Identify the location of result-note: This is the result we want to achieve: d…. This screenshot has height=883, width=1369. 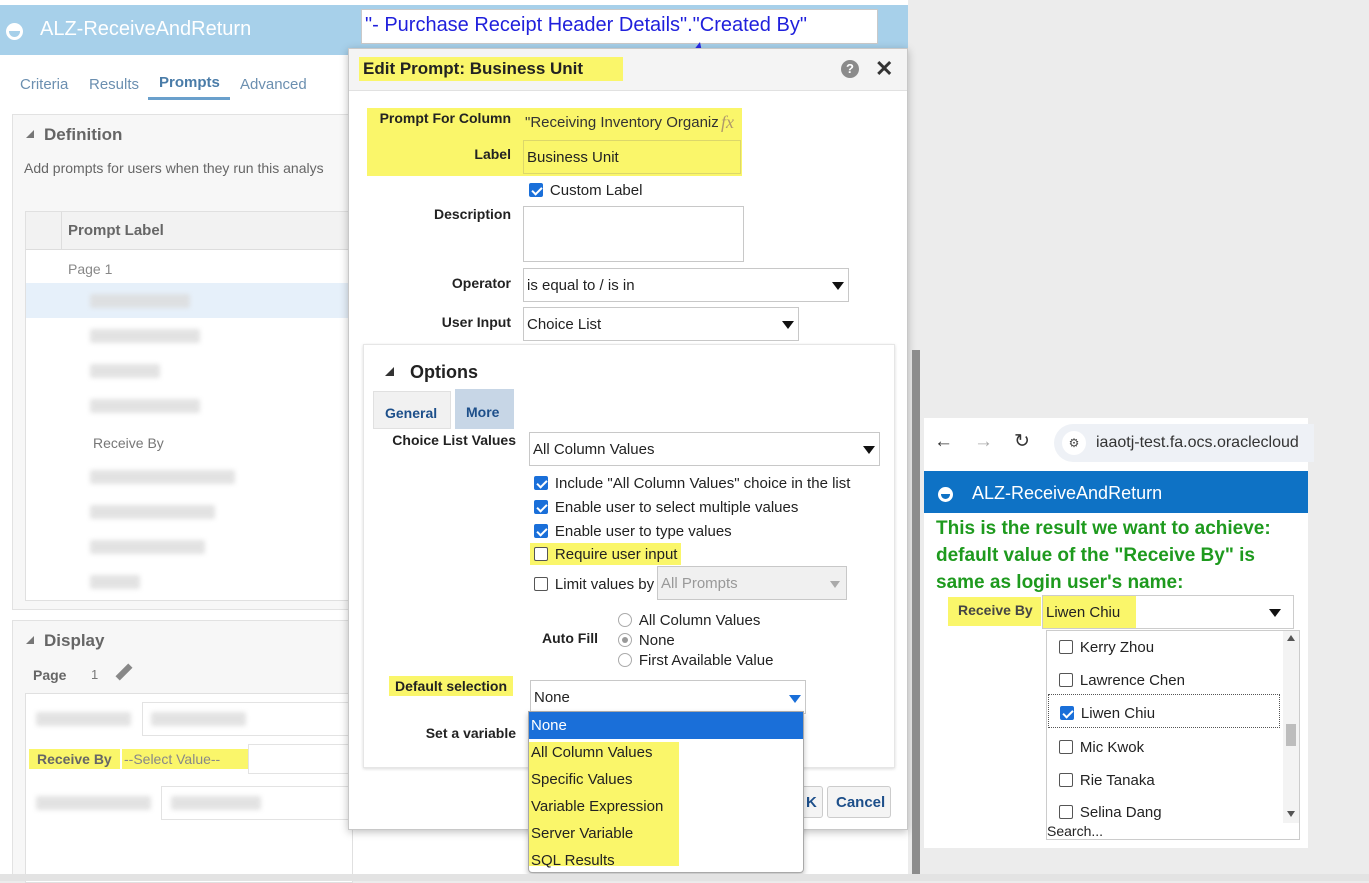
(1103, 555).